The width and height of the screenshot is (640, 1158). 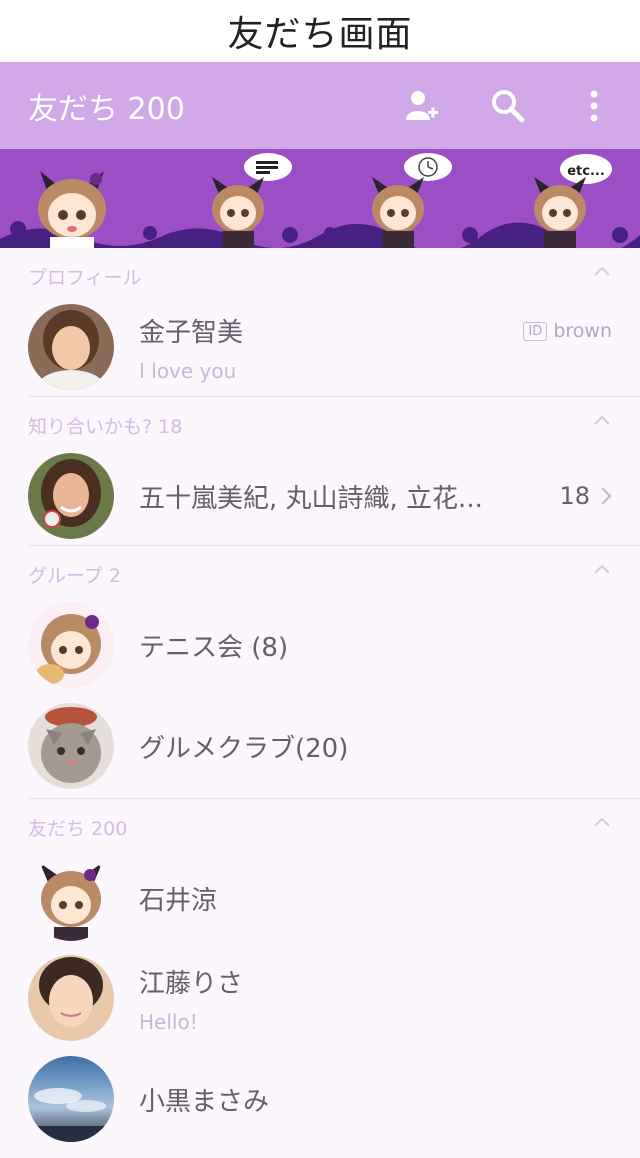 I want to click on id-label: ID, so click(x=535, y=331).